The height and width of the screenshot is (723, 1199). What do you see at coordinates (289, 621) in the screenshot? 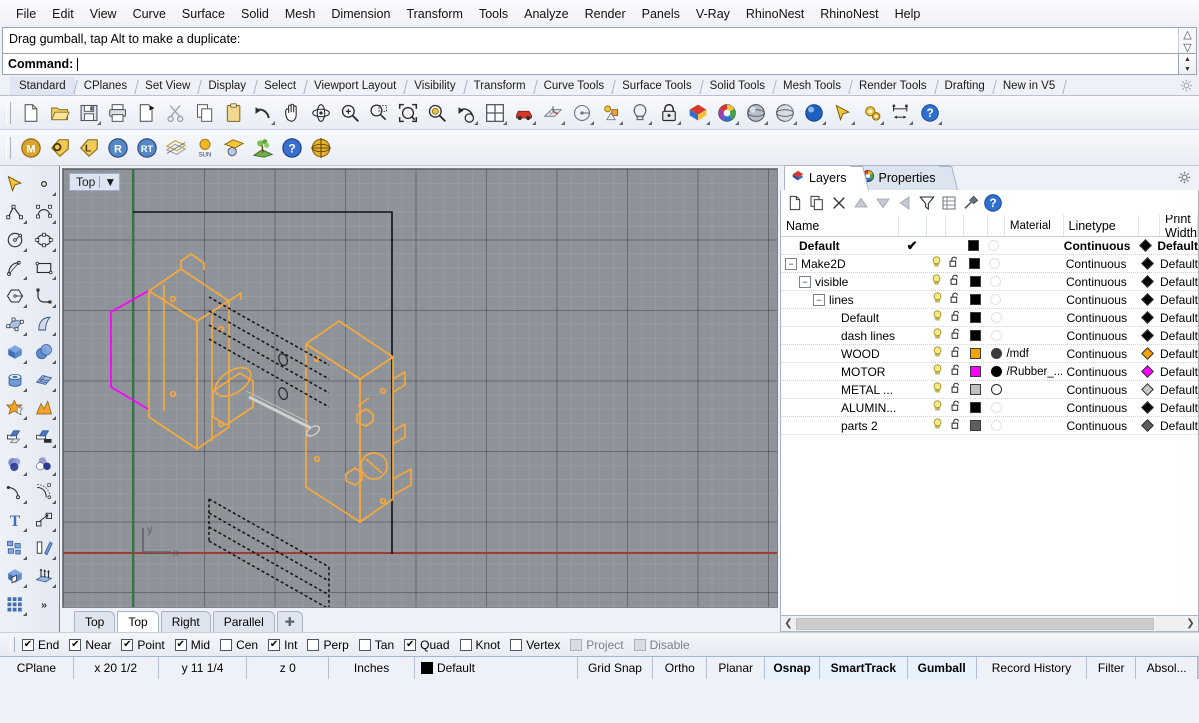
I see `viewport-tab-add: ✚` at bounding box center [289, 621].